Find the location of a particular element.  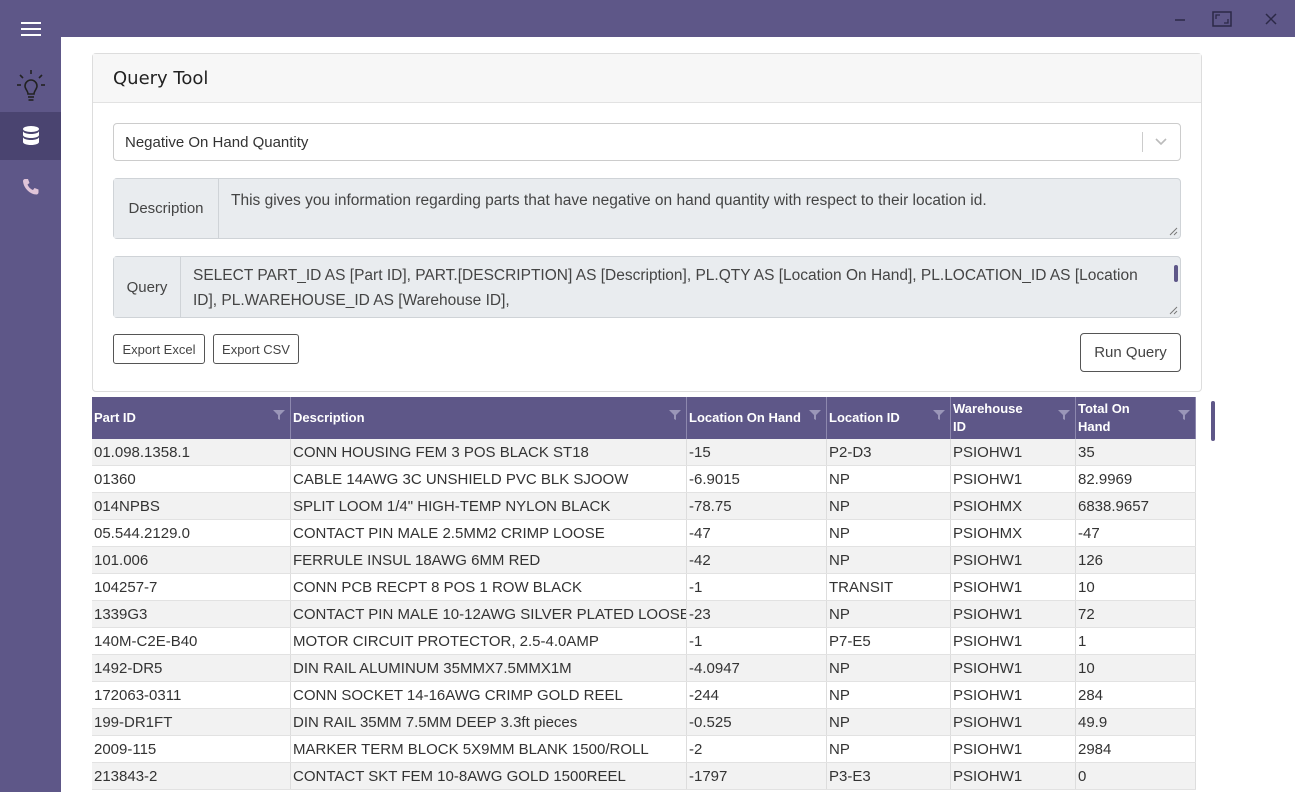

run-query-button: Run Query is located at coordinates (1130, 352).